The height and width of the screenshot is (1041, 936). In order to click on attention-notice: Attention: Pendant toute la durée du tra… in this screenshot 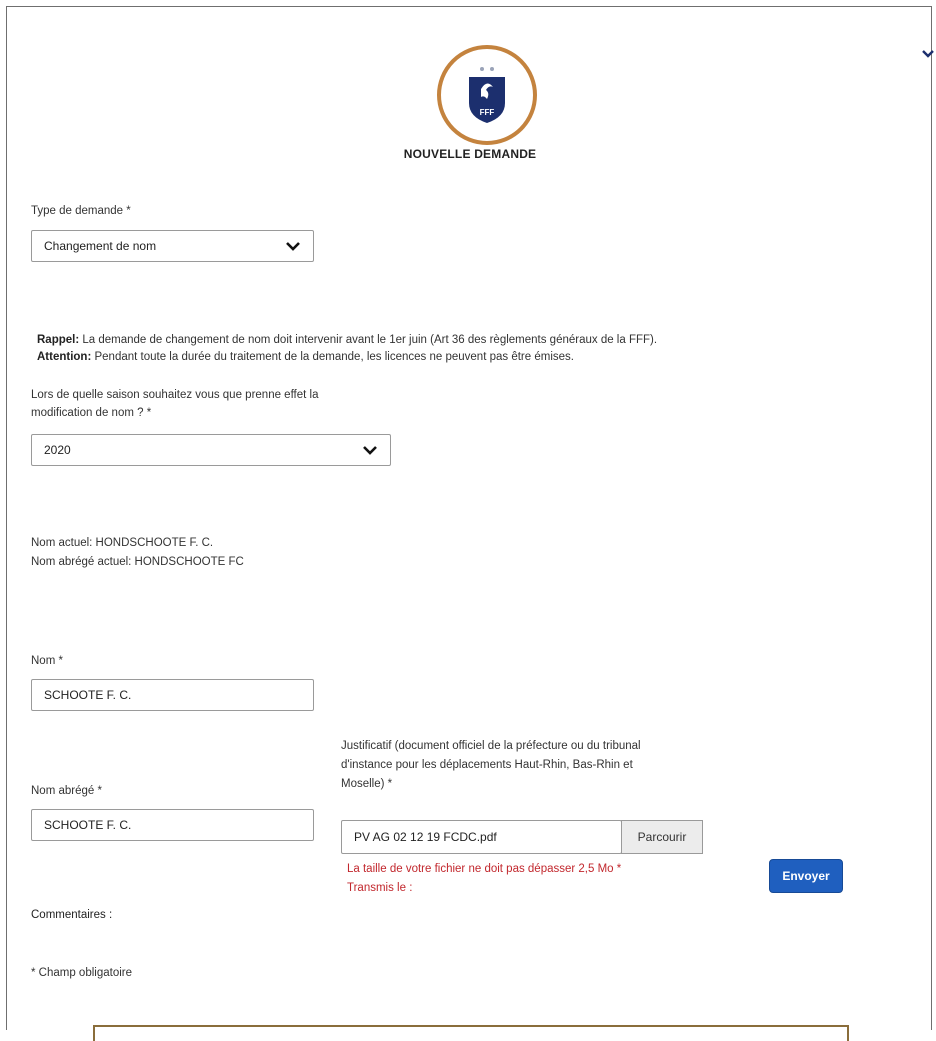, I will do `click(305, 357)`.